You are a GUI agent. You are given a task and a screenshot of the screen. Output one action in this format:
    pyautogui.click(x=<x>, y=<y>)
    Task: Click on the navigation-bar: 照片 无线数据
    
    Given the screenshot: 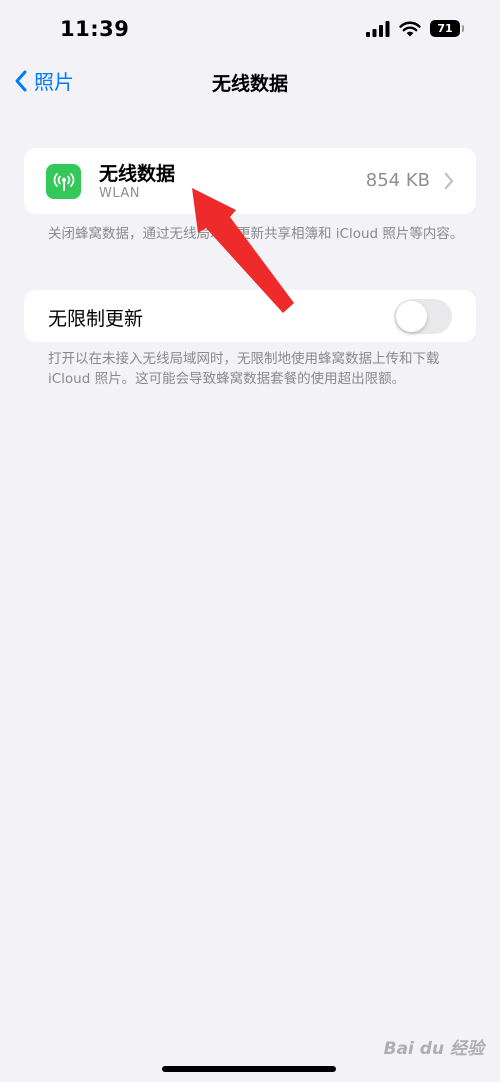 What is the action you would take?
    pyautogui.click(x=250, y=82)
    